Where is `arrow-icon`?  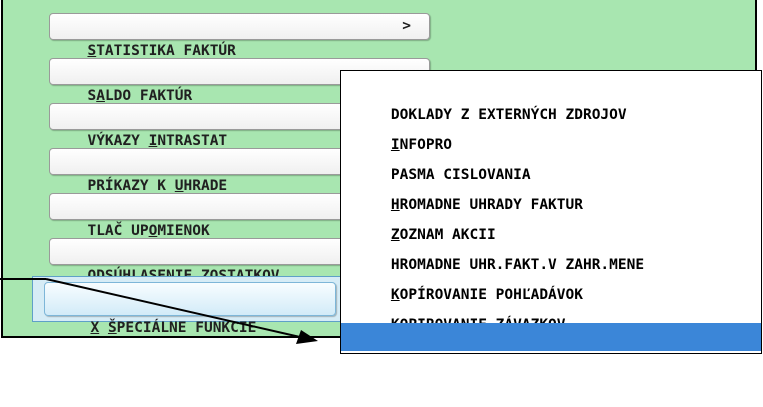
arrow-icon is located at coordinates (159, 311).